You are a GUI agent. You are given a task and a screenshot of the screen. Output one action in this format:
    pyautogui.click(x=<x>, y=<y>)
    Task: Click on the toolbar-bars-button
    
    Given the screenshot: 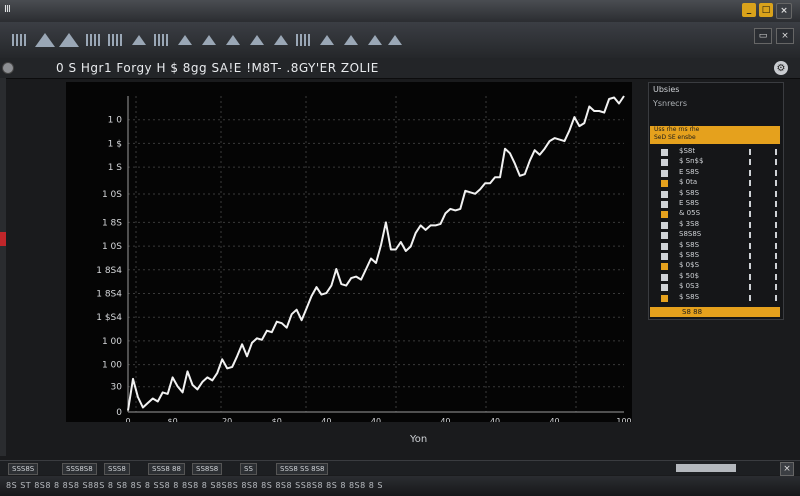 What is the action you would take?
    pyautogui.click(x=93, y=40)
    